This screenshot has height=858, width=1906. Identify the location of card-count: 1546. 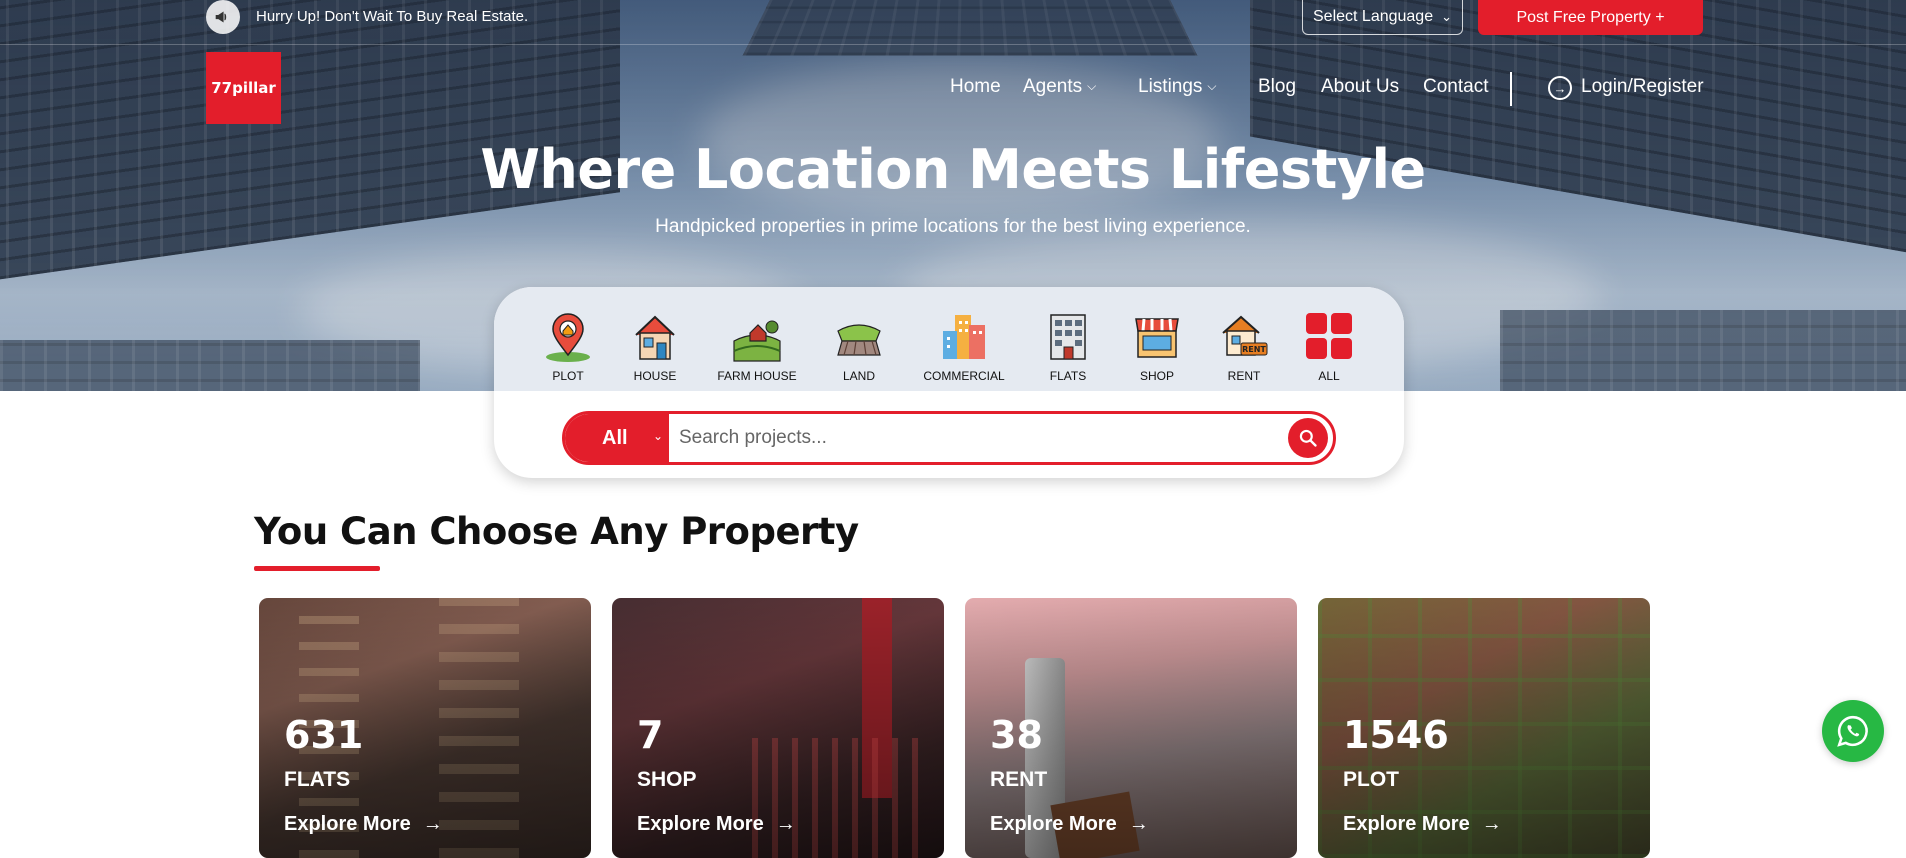
(1396, 735).